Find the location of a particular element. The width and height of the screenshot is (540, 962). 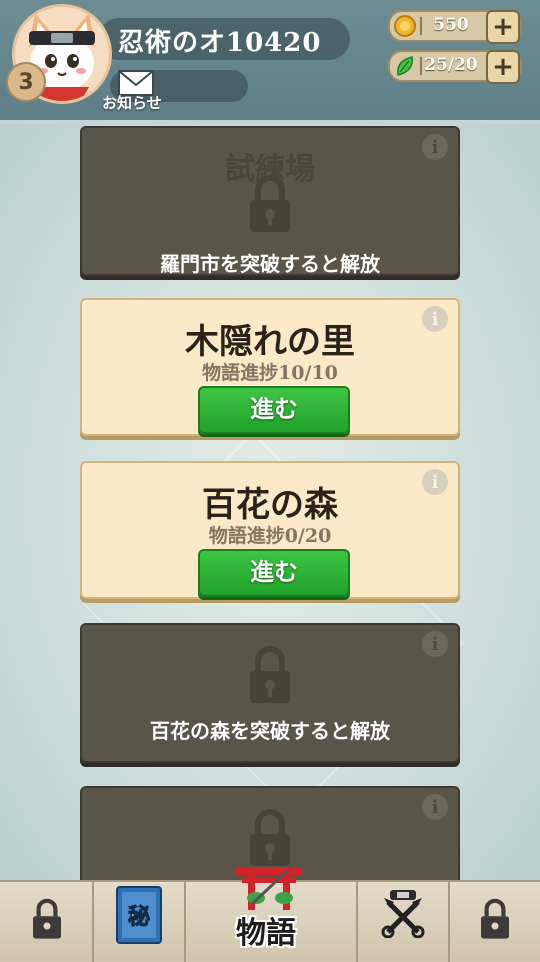

secret-scroll-icon: 秘 is located at coordinates (139, 915).